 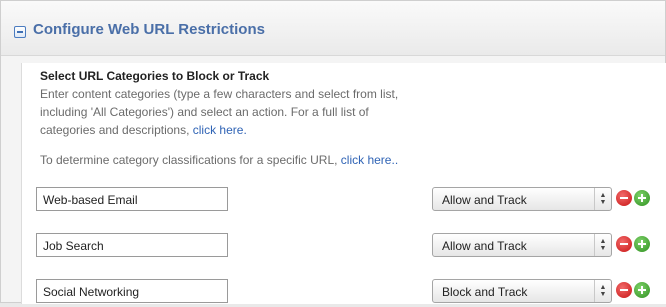 I want to click on minus-icon, so click(x=20, y=32).